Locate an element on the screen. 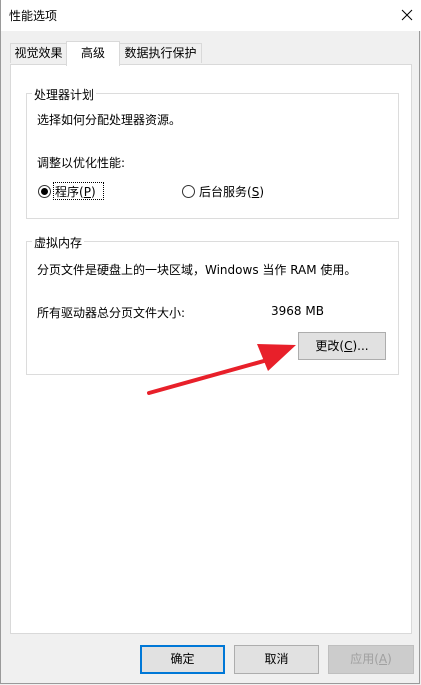 Image resolution: width=421 pixels, height=685 pixels. tab-label: 数据执行保护 is located at coordinates (160, 53).